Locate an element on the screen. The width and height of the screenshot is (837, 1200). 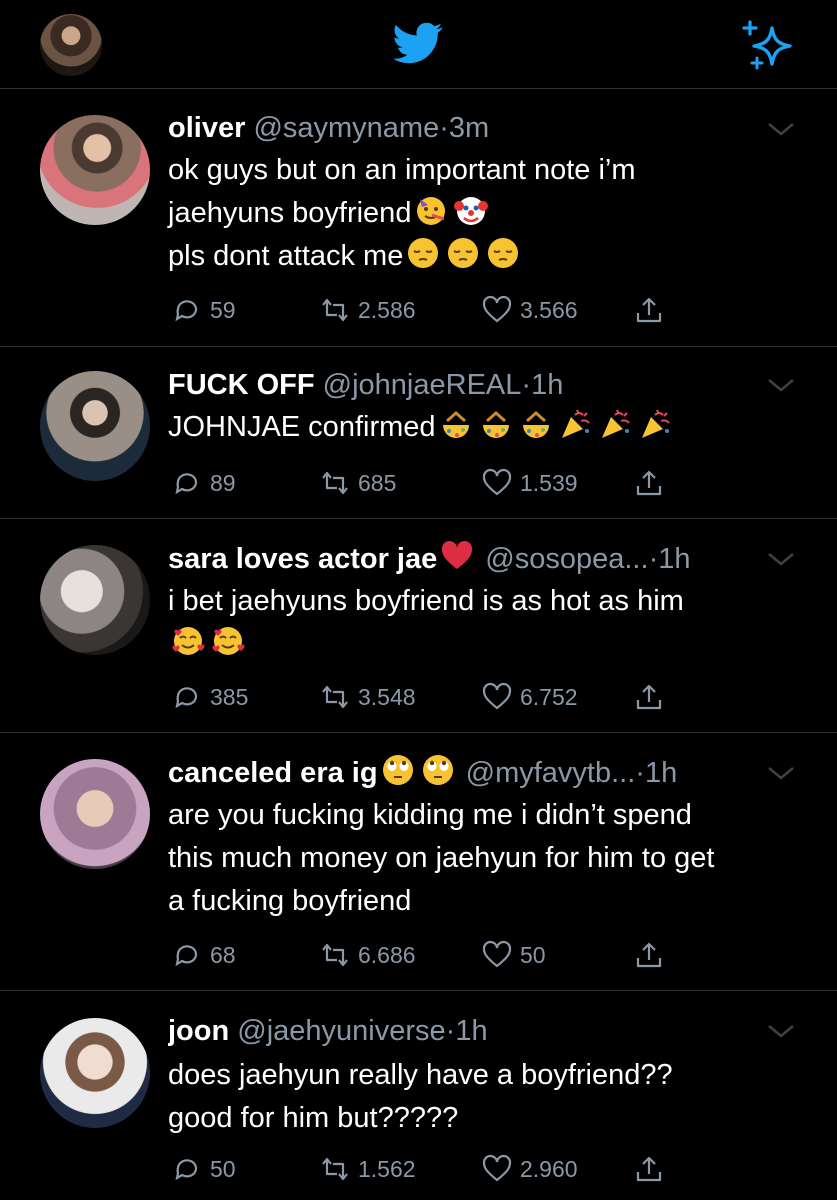
tweet-line: a fucking boyfriend is located at coordinates (290, 901).